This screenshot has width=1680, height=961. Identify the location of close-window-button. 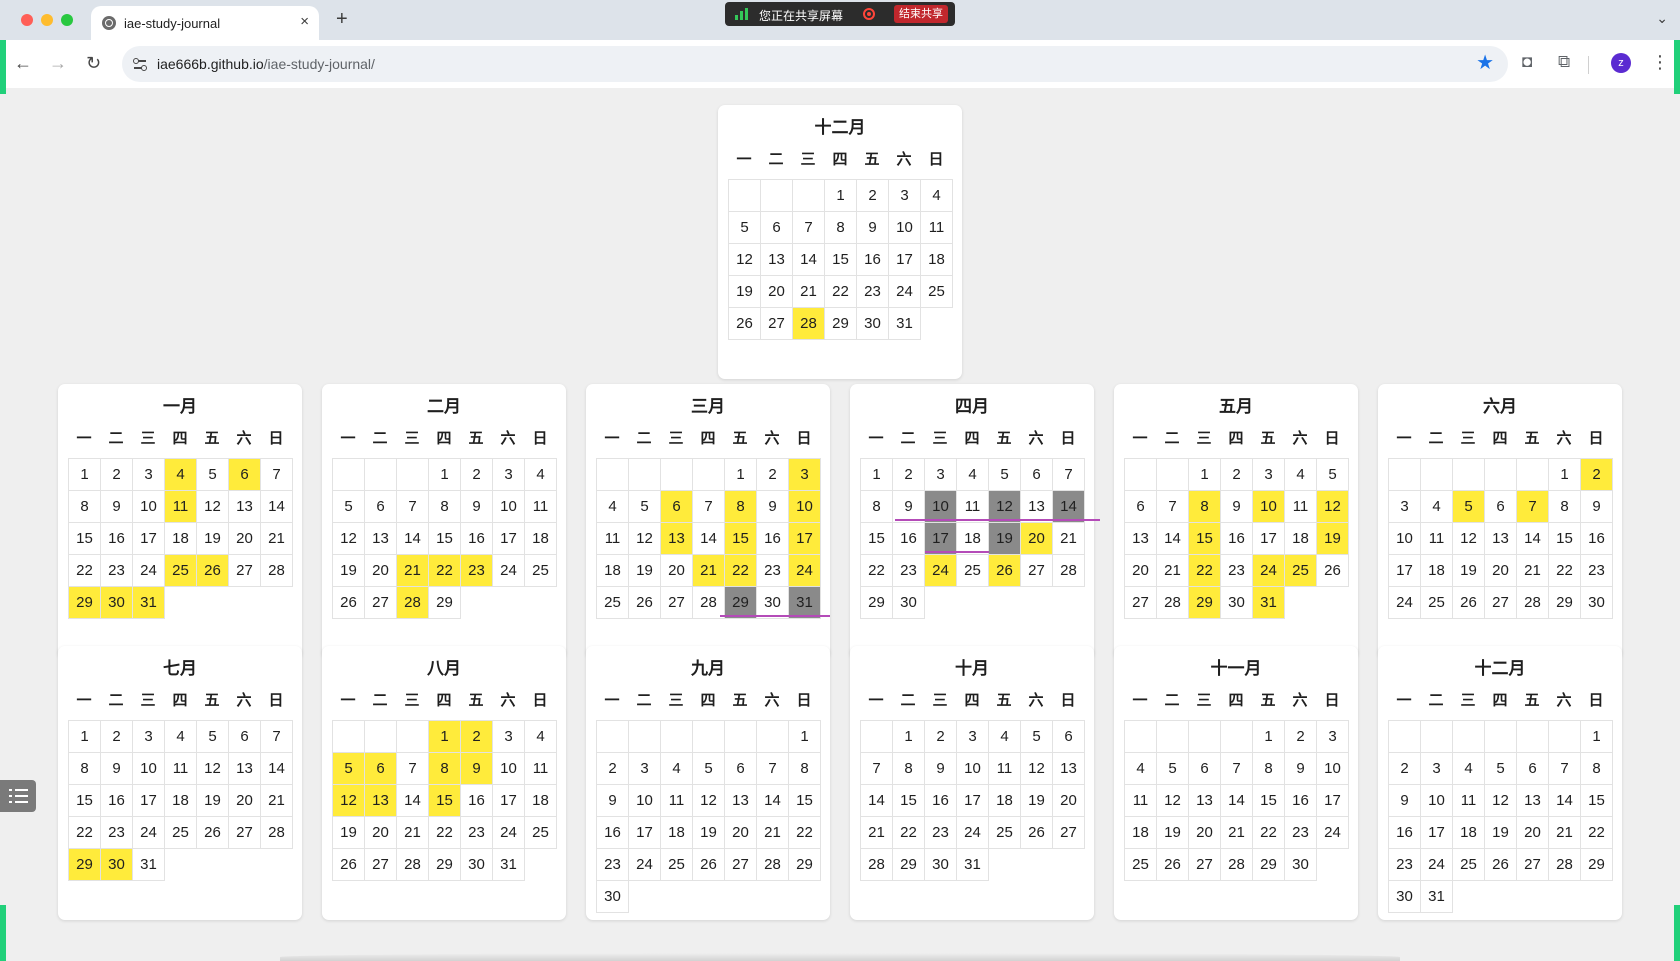
(27, 20).